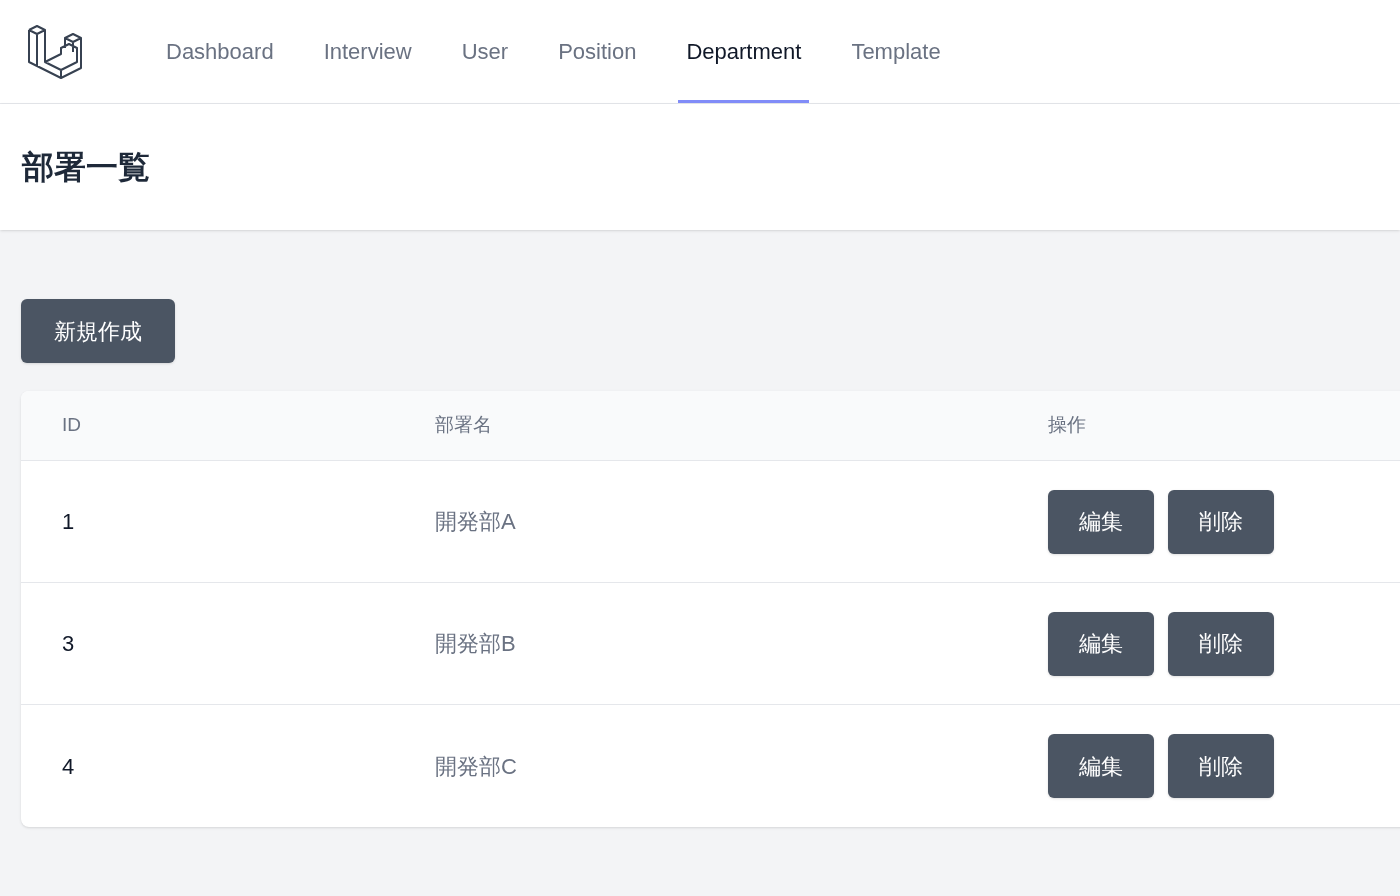 Image resolution: width=1400 pixels, height=896 pixels. Describe the element at coordinates (68, 521) in the screenshot. I see `id-cell: 1` at that location.